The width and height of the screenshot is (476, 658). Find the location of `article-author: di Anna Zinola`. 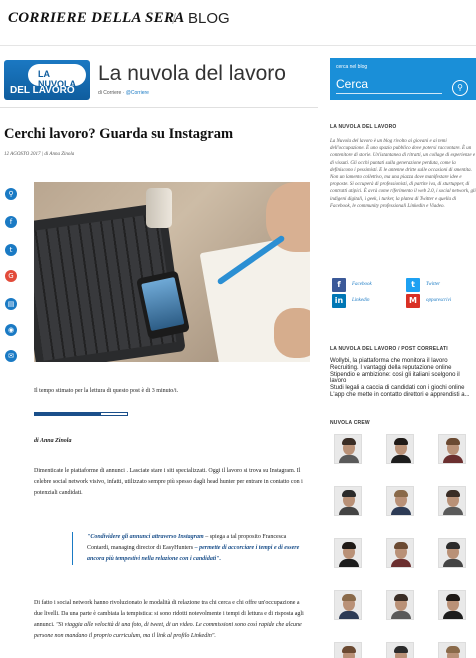

article-author: di Anna Zinola is located at coordinates (53, 441).